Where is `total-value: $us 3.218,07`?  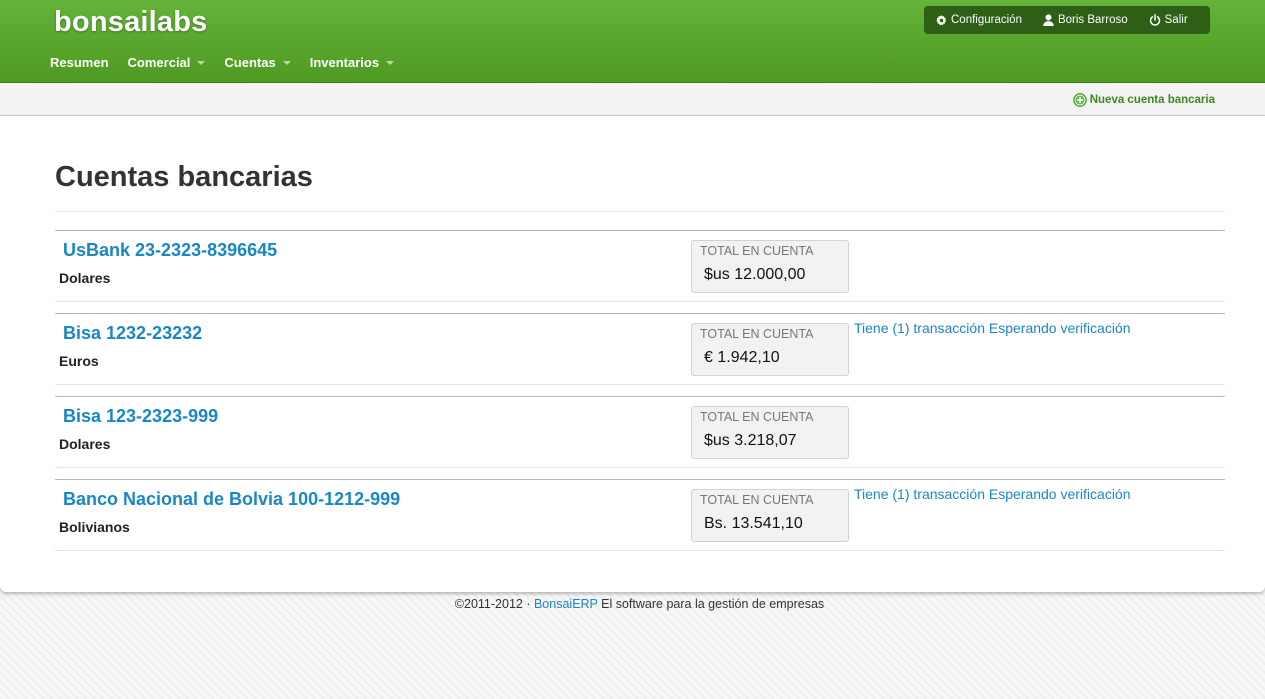
total-value: $us 3.218,07 is located at coordinates (750, 440).